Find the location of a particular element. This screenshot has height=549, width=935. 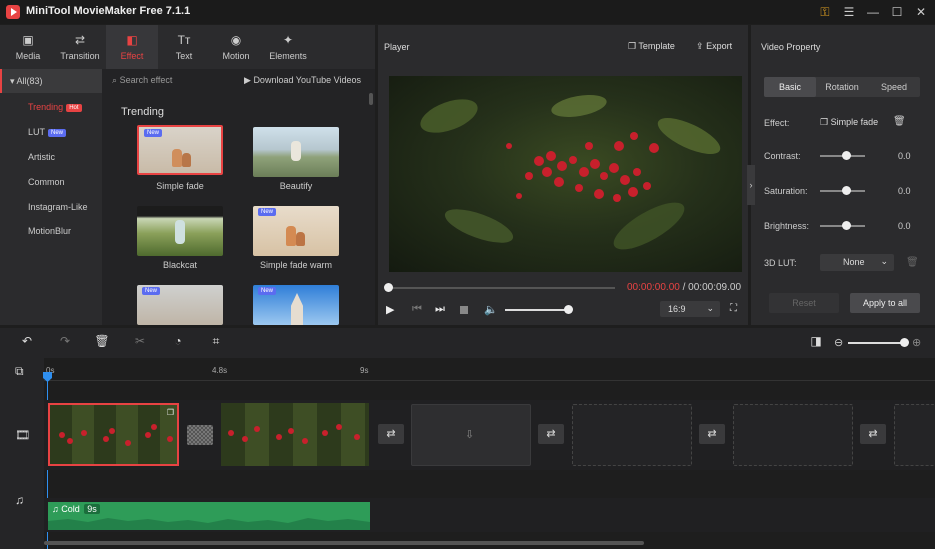

category-all: ▾ All(83) is located at coordinates (51, 81).